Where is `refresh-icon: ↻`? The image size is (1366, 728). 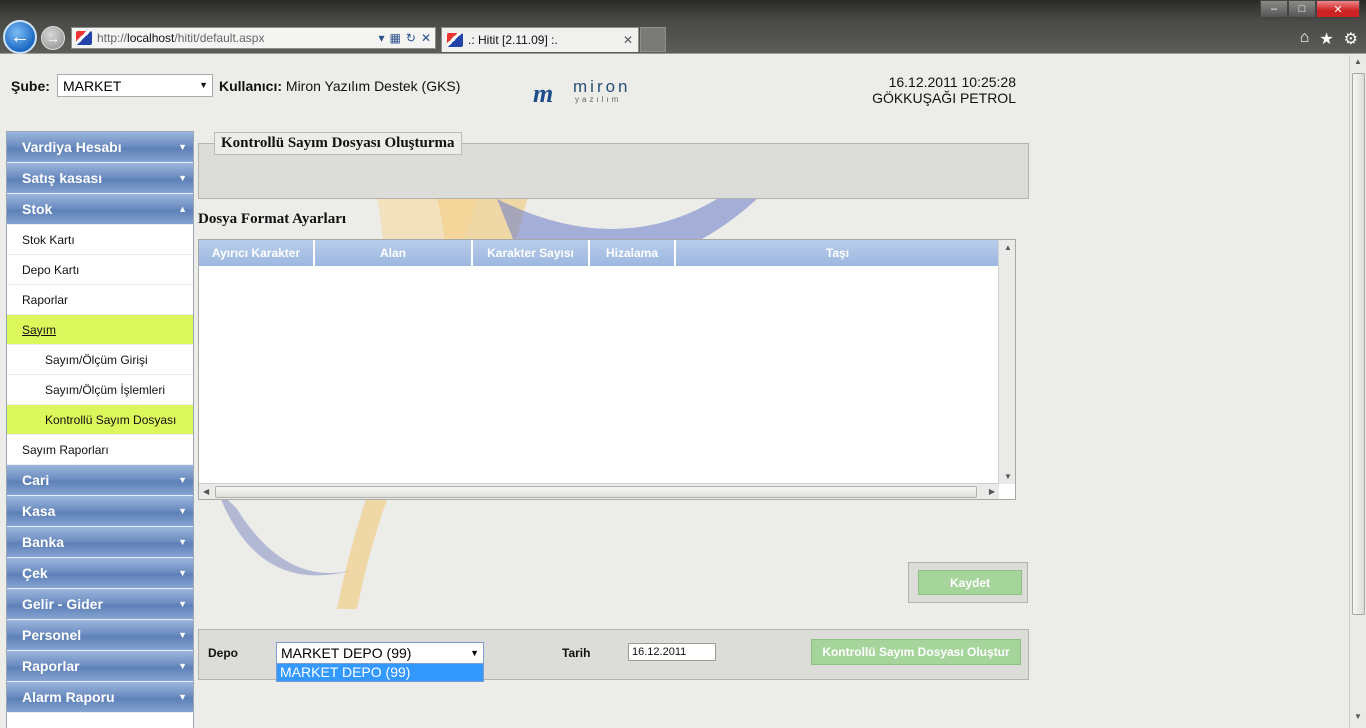 refresh-icon: ↻ is located at coordinates (411, 38).